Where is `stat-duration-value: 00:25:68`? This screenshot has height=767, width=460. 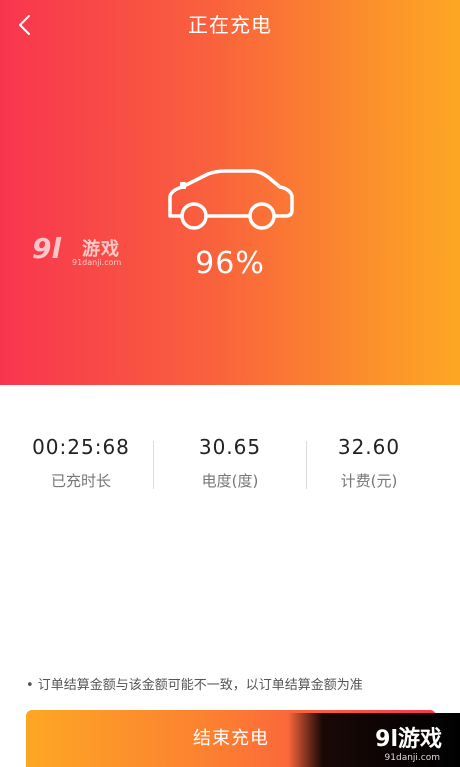 stat-duration-value: 00:25:68 is located at coordinates (81, 447).